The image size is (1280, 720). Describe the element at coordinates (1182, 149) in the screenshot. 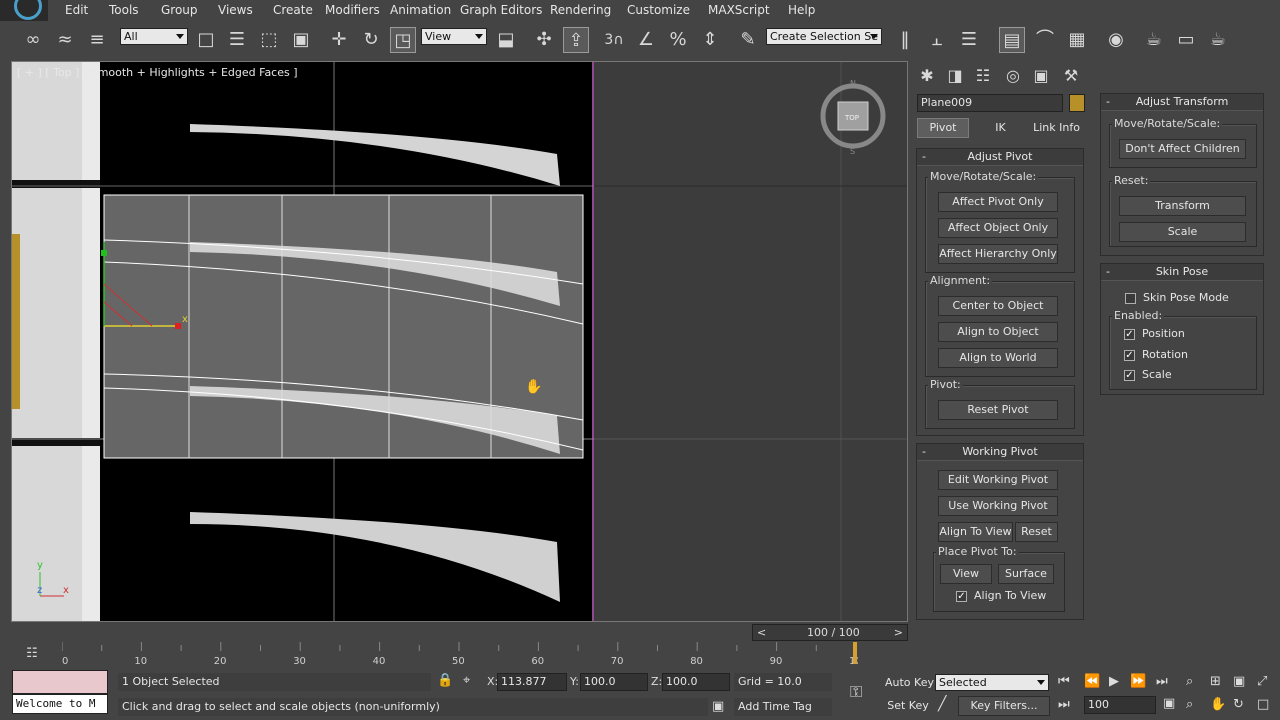

I see `dont-affect-children-button: Don't Affect Children` at that location.